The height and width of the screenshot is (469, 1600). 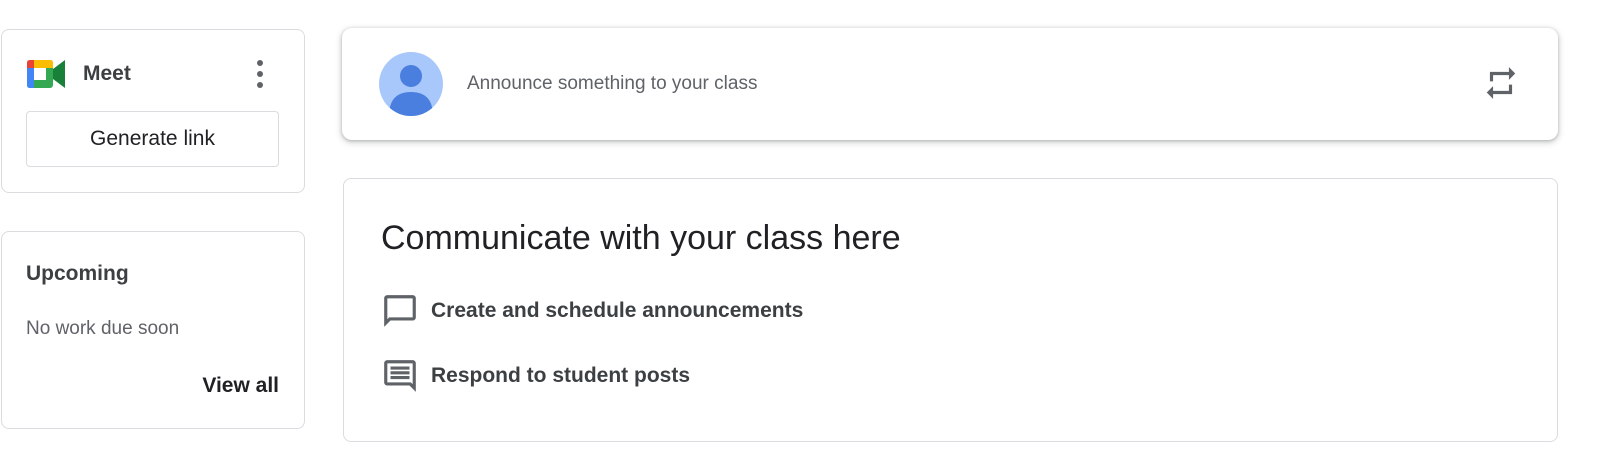 What do you see at coordinates (107, 73) in the screenshot?
I see `meet-title: Meet` at bounding box center [107, 73].